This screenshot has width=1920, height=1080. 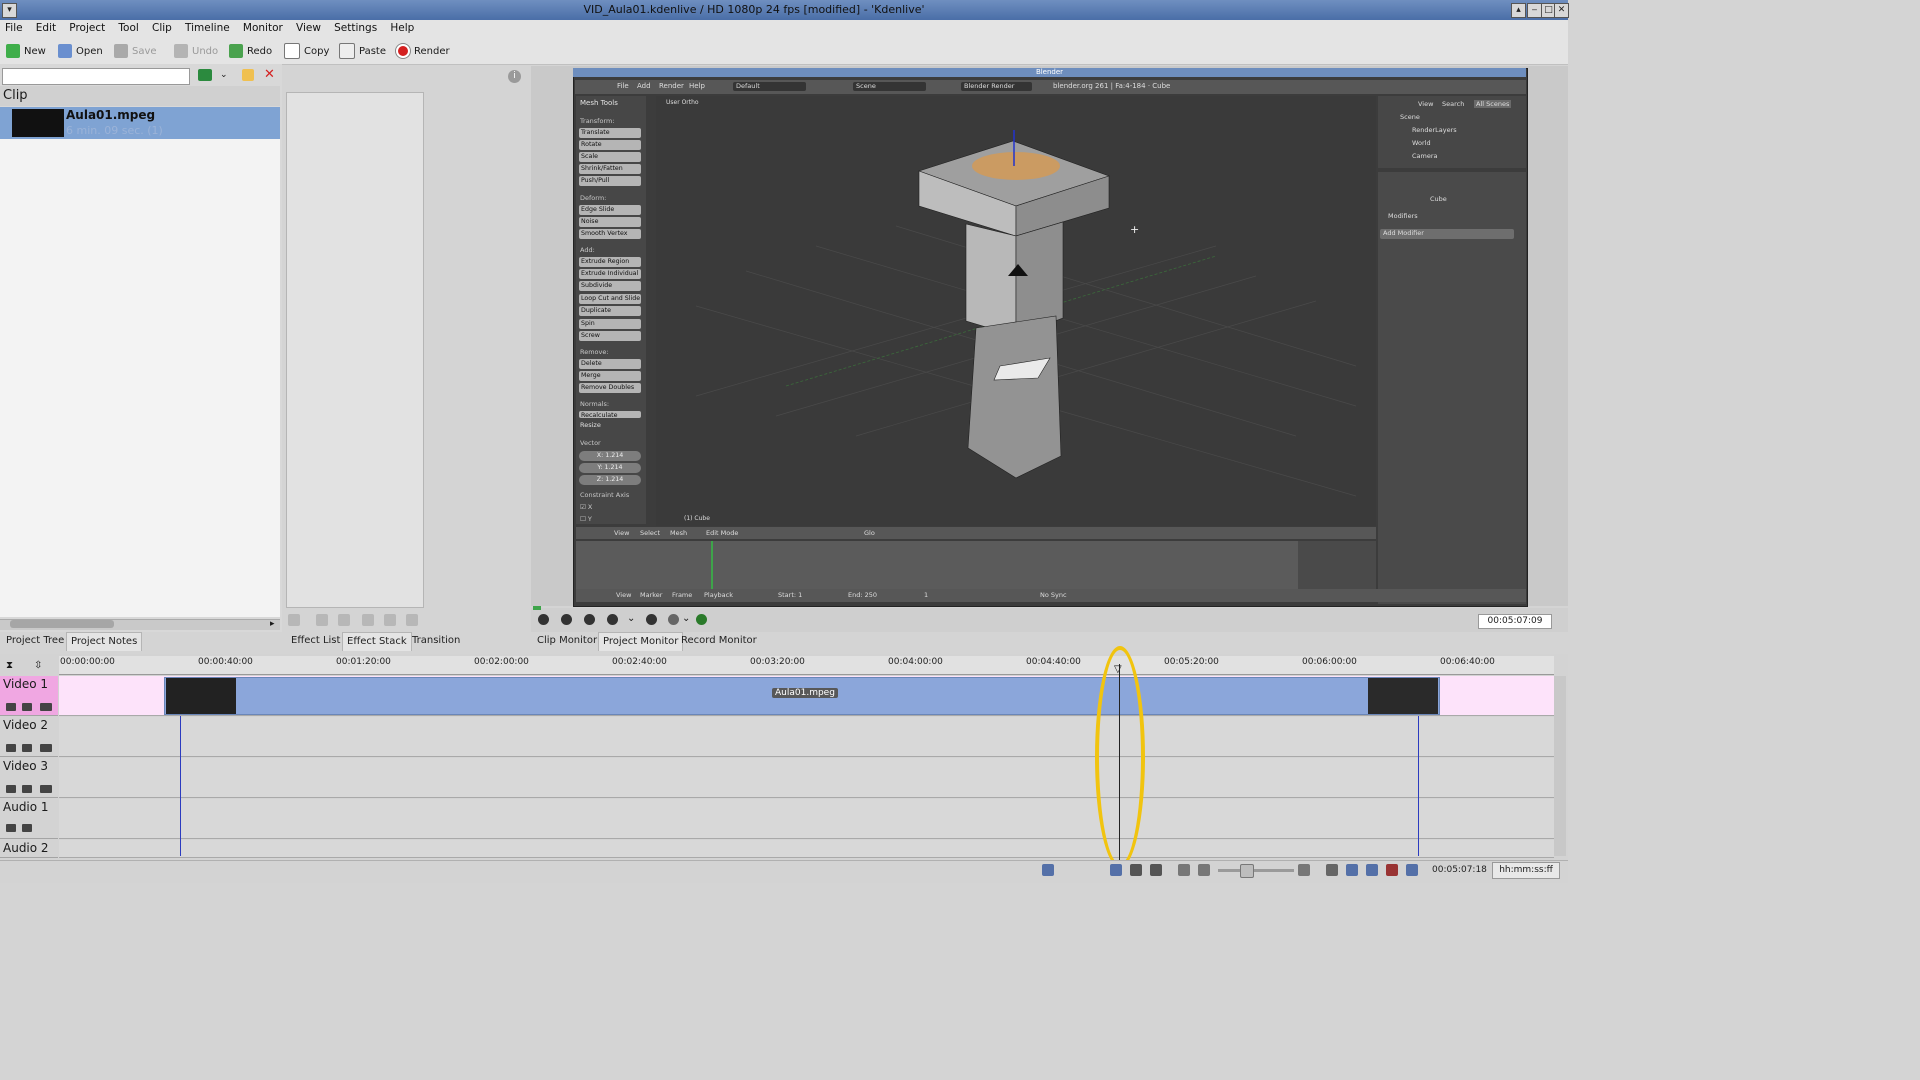 What do you see at coordinates (610, 456) in the screenshot?
I see `vector-x: X: 1.214` at bounding box center [610, 456].